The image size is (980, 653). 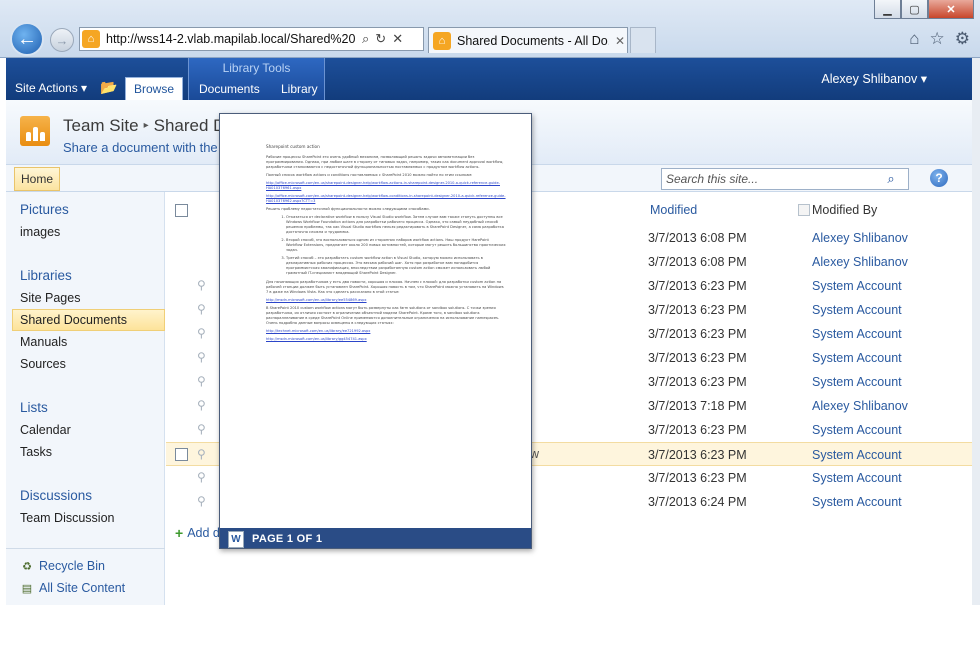 What do you see at coordinates (44, 209) in the screenshot?
I see `ql-heading-pictures: Pictures` at bounding box center [44, 209].